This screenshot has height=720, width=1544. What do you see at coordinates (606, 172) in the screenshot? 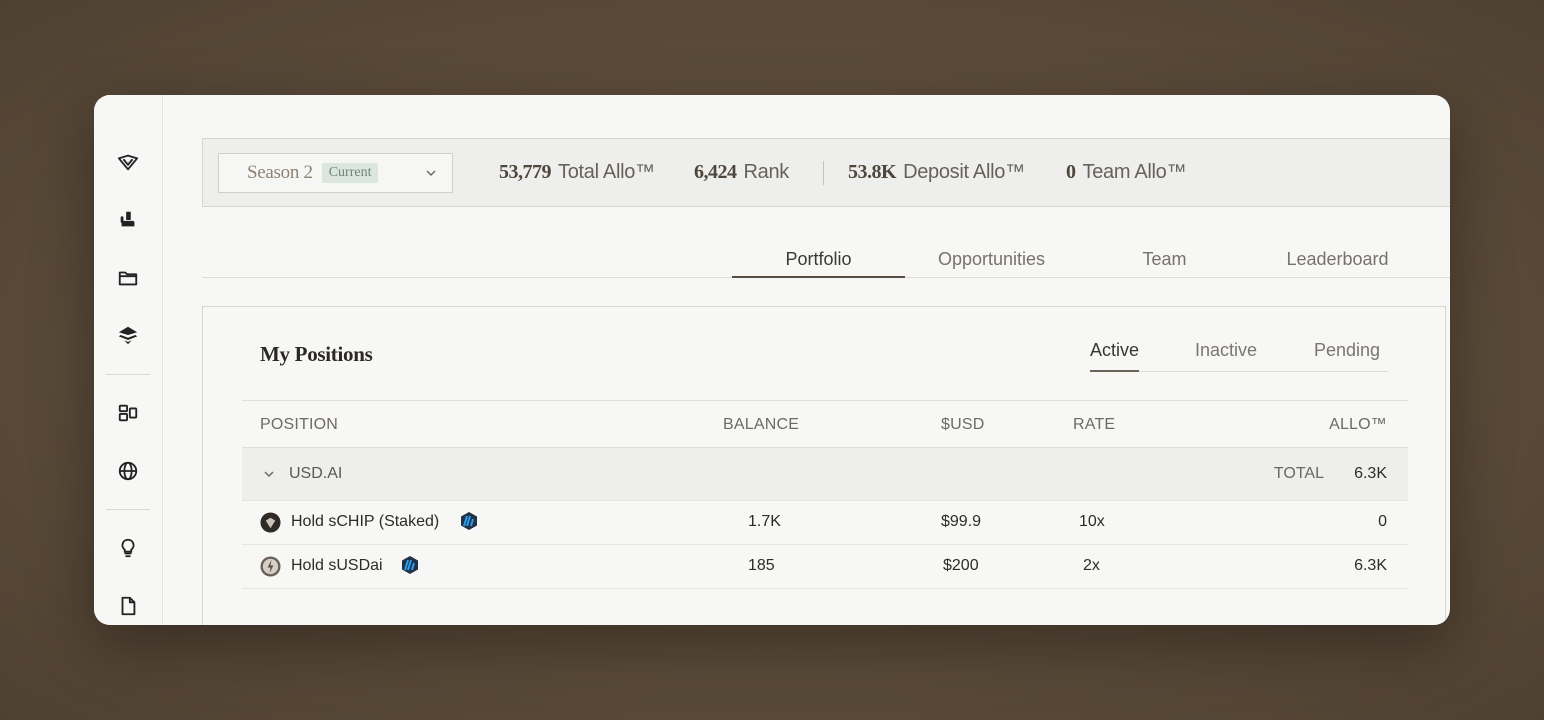
I see `total-allo-label: Total Allo™` at bounding box center [606, 172].